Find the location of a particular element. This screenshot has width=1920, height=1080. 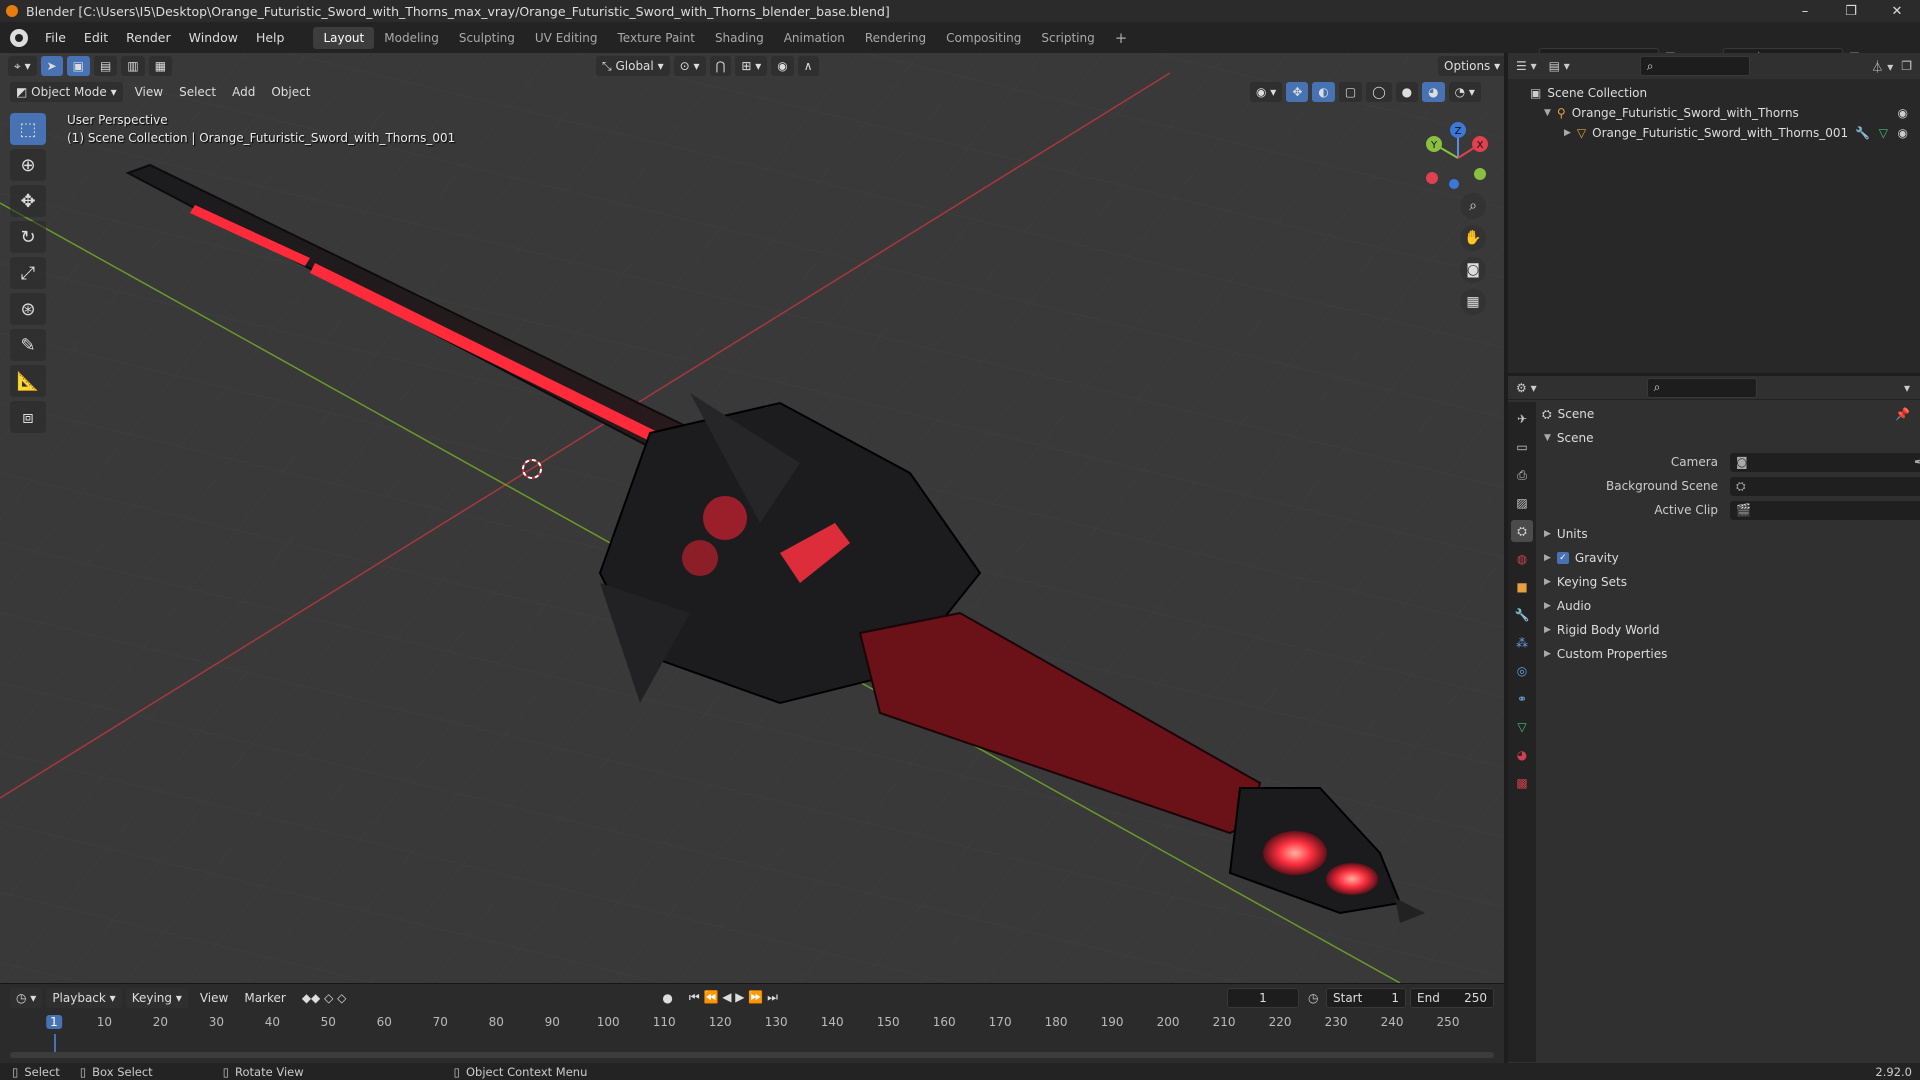

background-scene-field: ⛭ is located at coordinates (1825, 486).